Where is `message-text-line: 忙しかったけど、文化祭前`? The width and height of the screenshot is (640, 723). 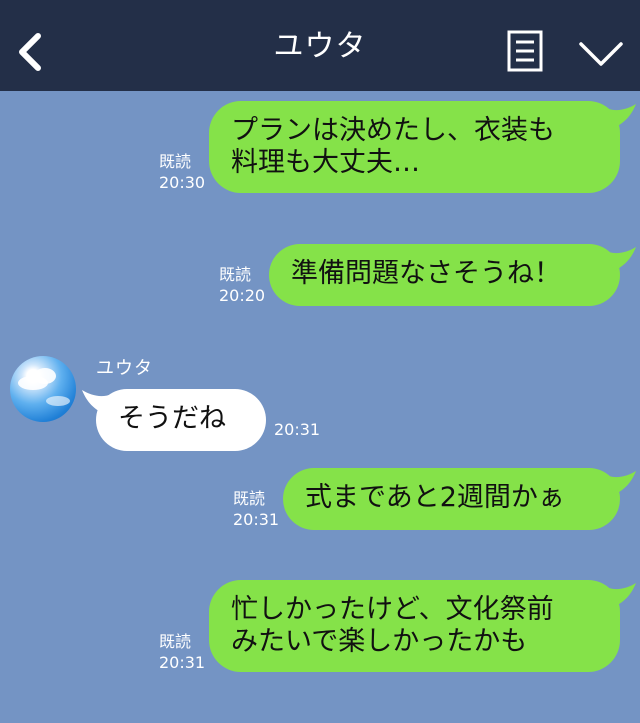
message-text-line: 忙しかったけど、文化祭前 is located at coordinates (392, 609).